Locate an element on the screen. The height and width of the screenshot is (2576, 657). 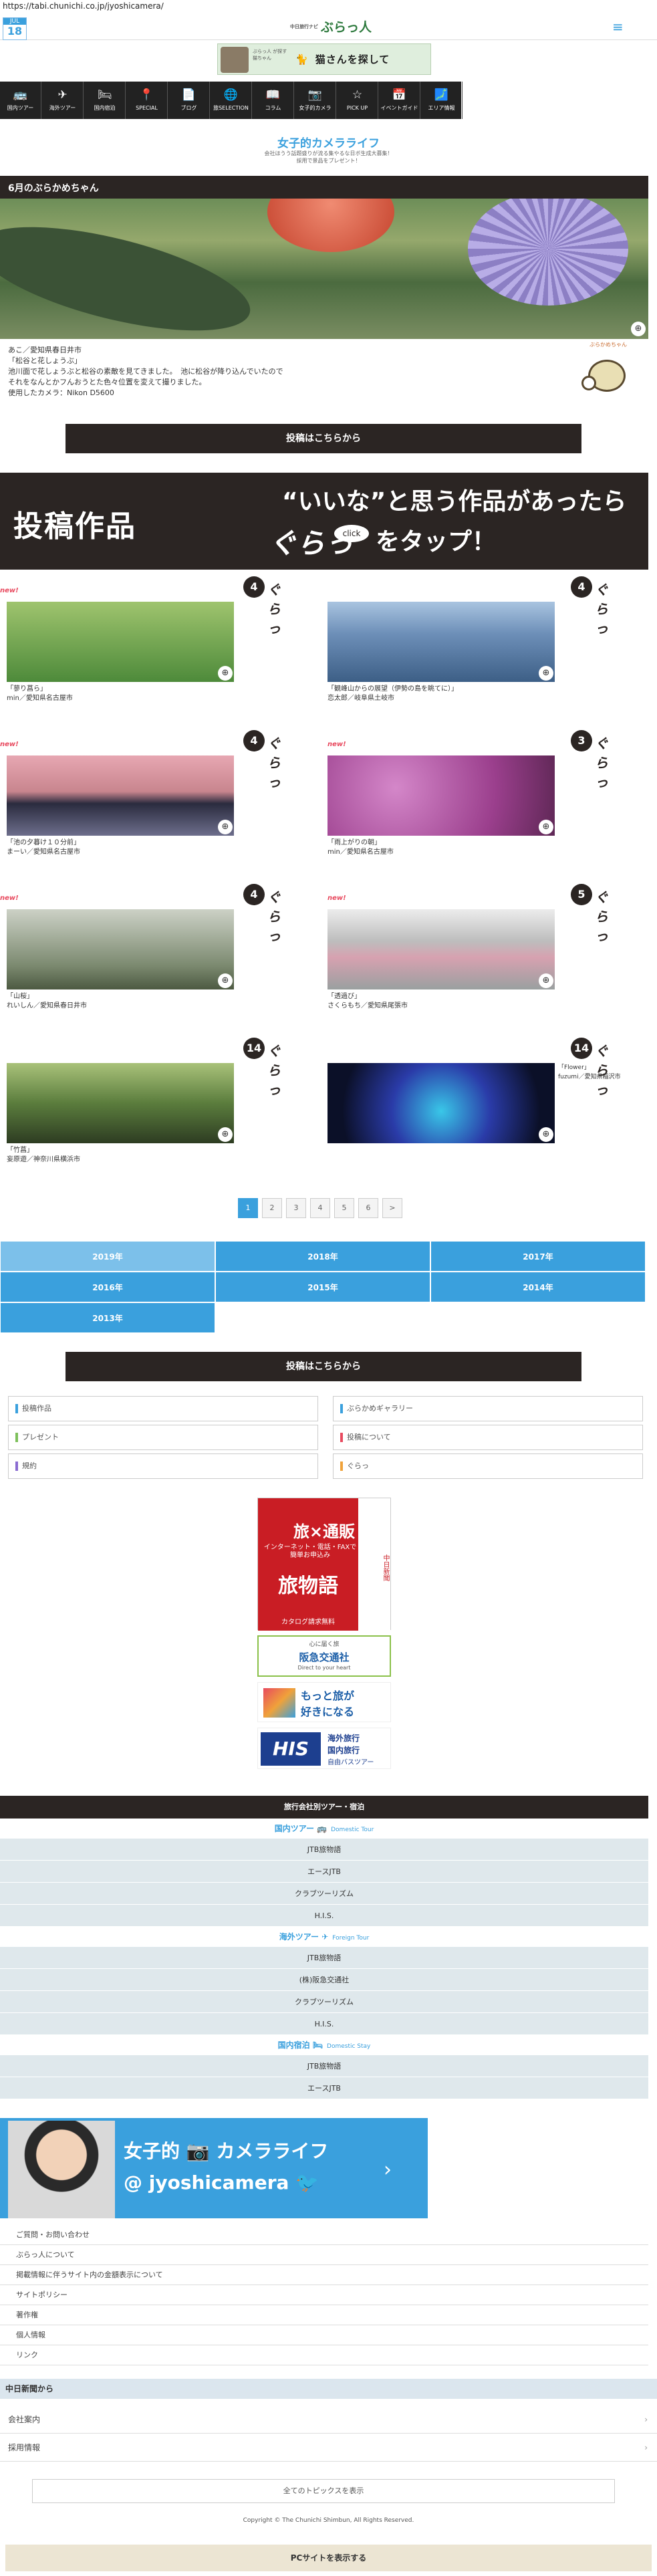
hankyu-ad: 心に届く旅 阪急交通社 Direct to your heart is located at coordinates (324, 1656).